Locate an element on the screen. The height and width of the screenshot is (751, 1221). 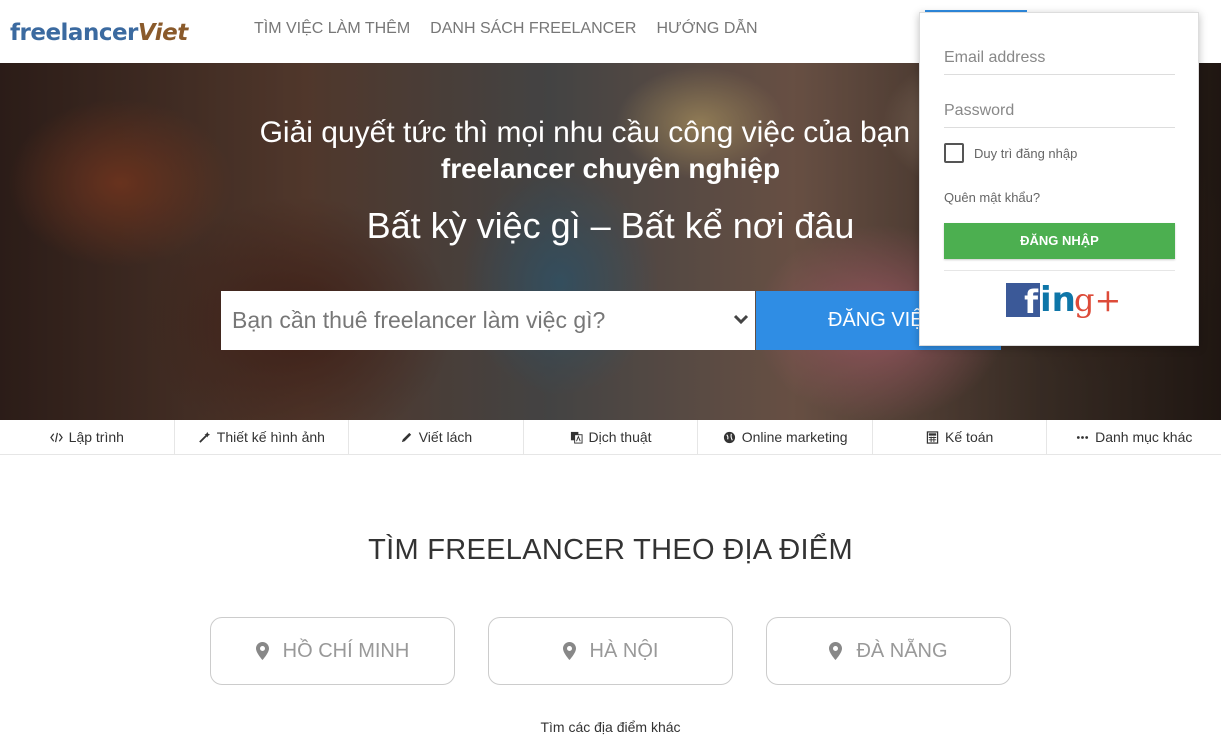
logo-text: freelancerViet is located at coordinates (99, 33).